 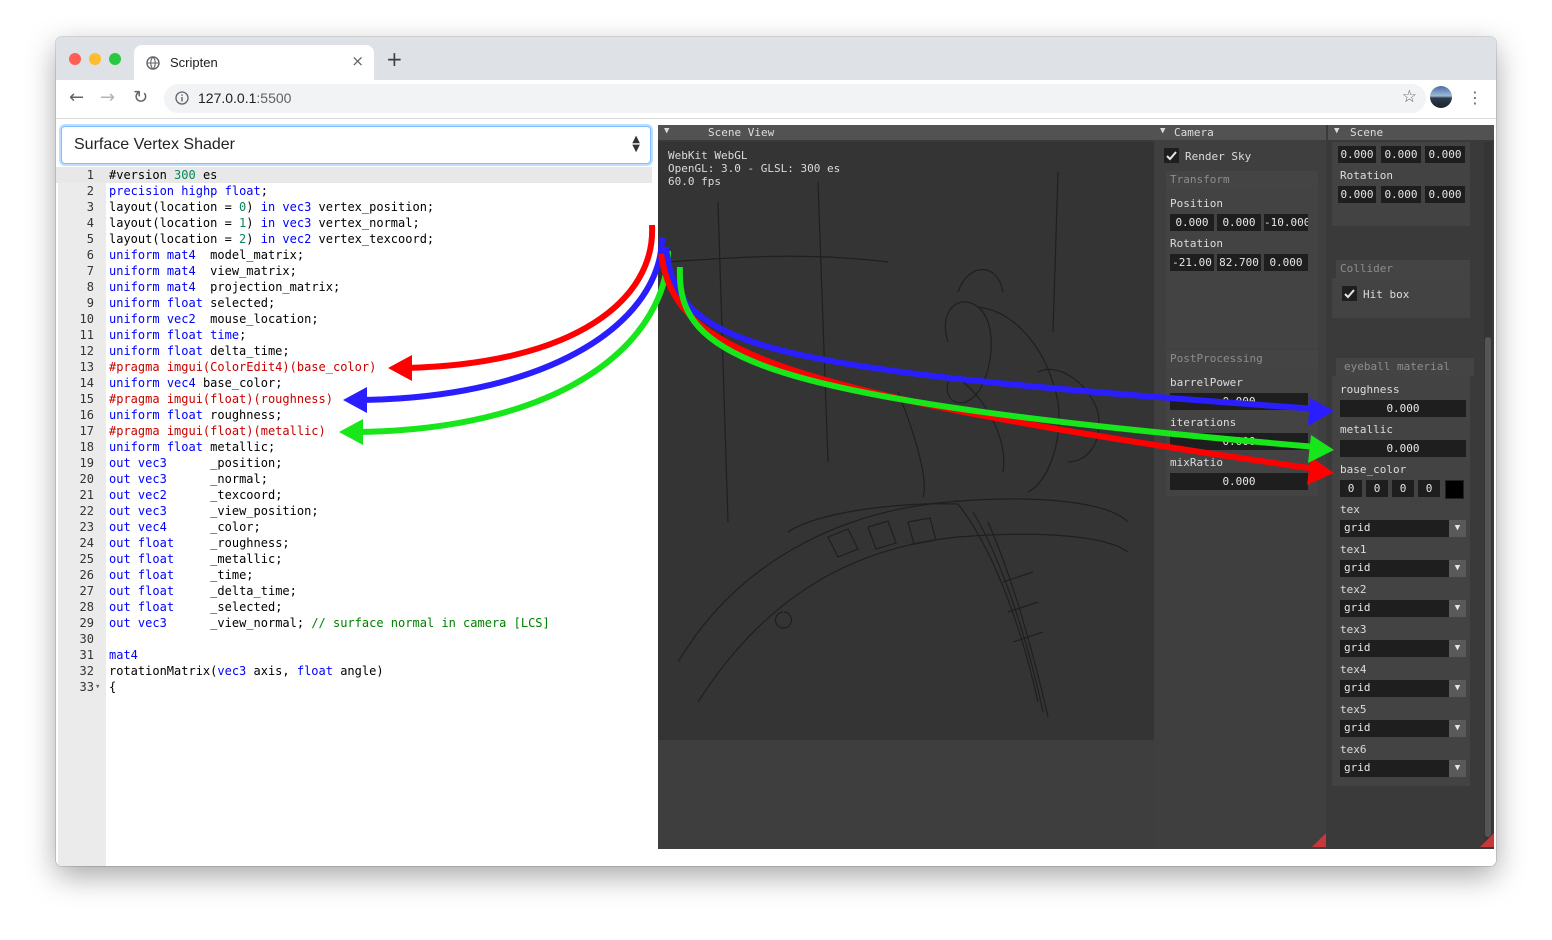 What do you see at coordinates (115, 59) in the screenshot?
I see `maximize-window-button` at bounding box center [115, 59].